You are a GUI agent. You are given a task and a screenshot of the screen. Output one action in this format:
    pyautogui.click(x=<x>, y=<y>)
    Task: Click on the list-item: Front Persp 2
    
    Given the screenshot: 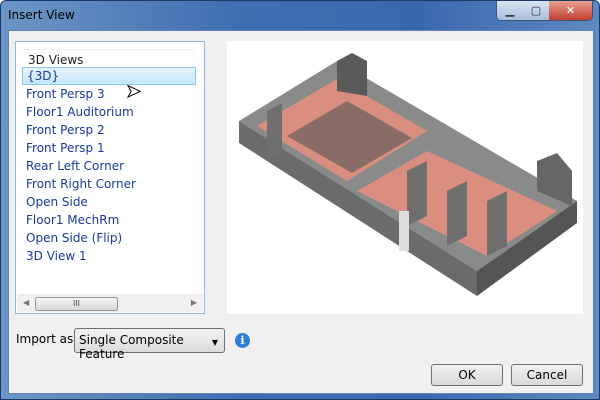 What is the action you would take?
    pyautogui.click(x=109, y=130)
    